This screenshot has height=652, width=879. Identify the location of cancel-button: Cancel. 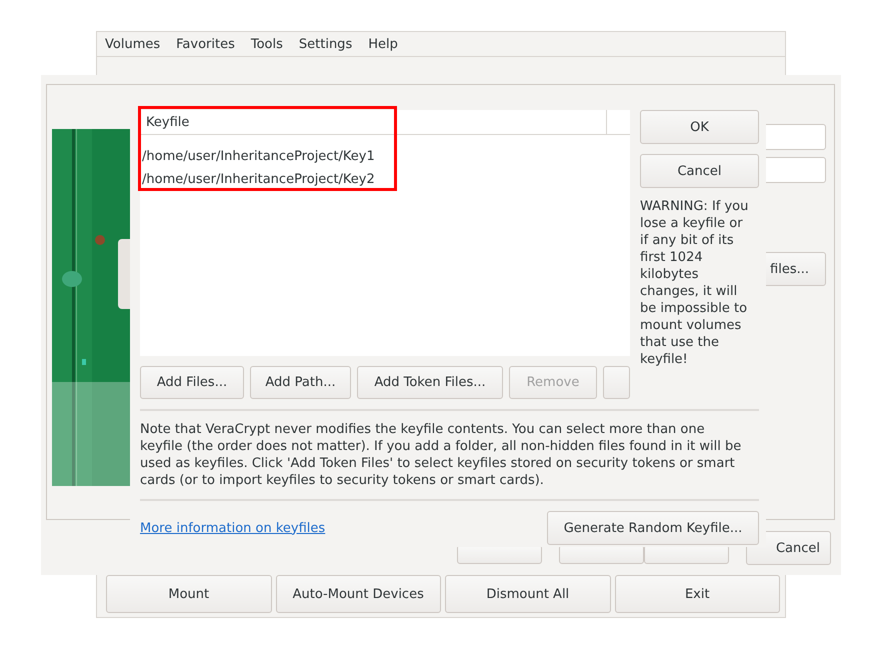
(699, 171).